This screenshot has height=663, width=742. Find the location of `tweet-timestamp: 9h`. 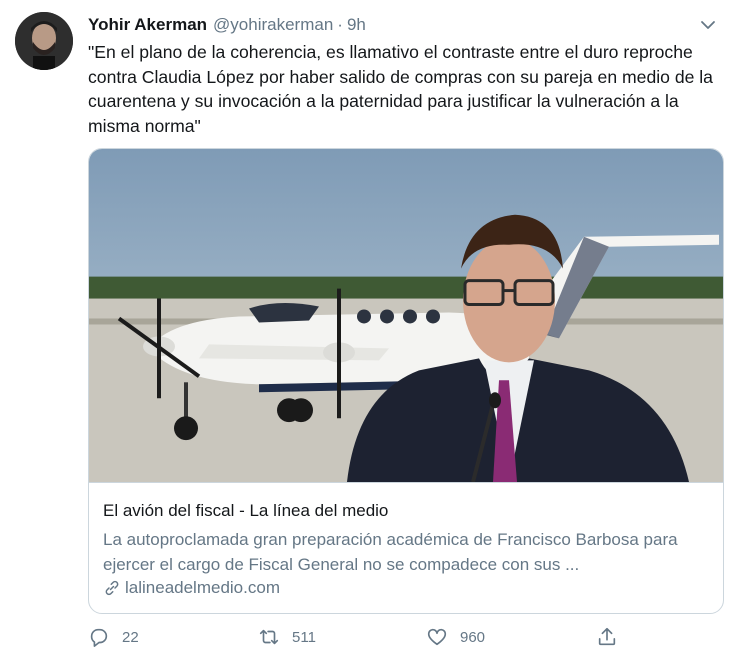

tweet-timestamp: 9h is located at coordinates (356, 25).